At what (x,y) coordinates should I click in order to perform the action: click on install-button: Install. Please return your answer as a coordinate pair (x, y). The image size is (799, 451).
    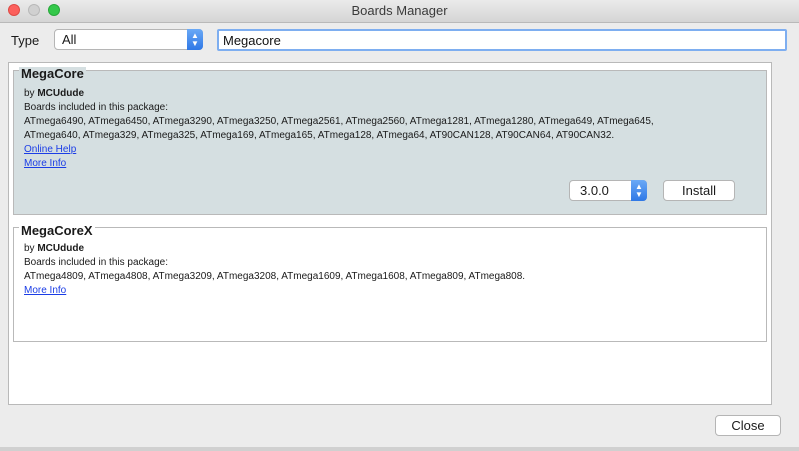
    Looking at the image, I should click on (699, 190).